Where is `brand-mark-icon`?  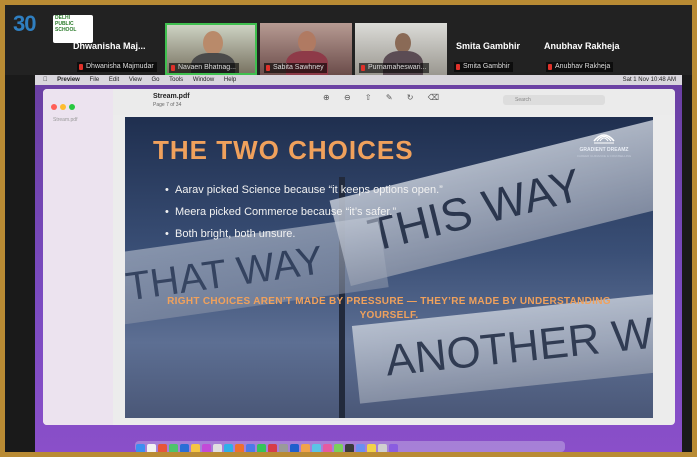 brand-mark-icon is located at coordinates (604, 139).